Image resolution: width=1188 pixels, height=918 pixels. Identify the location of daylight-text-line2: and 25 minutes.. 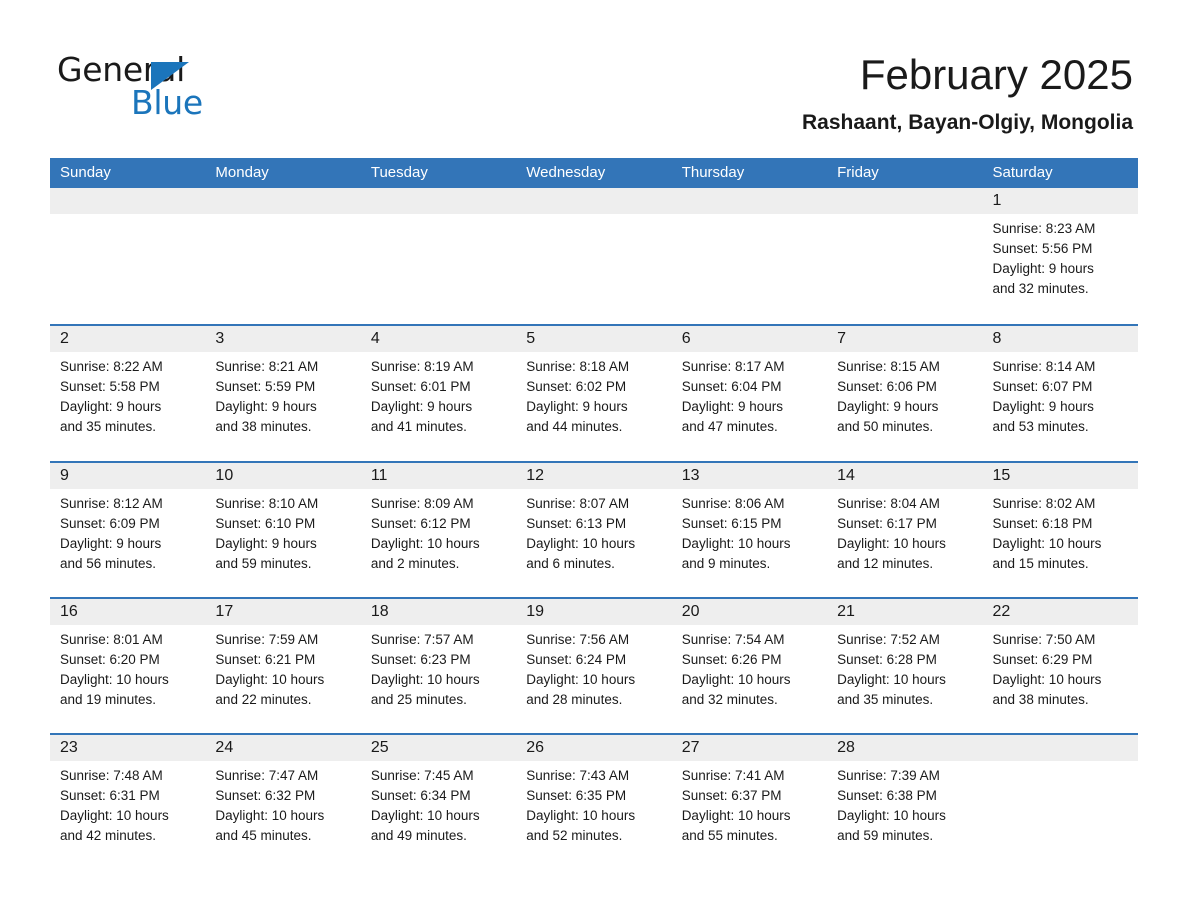
(418, 699).